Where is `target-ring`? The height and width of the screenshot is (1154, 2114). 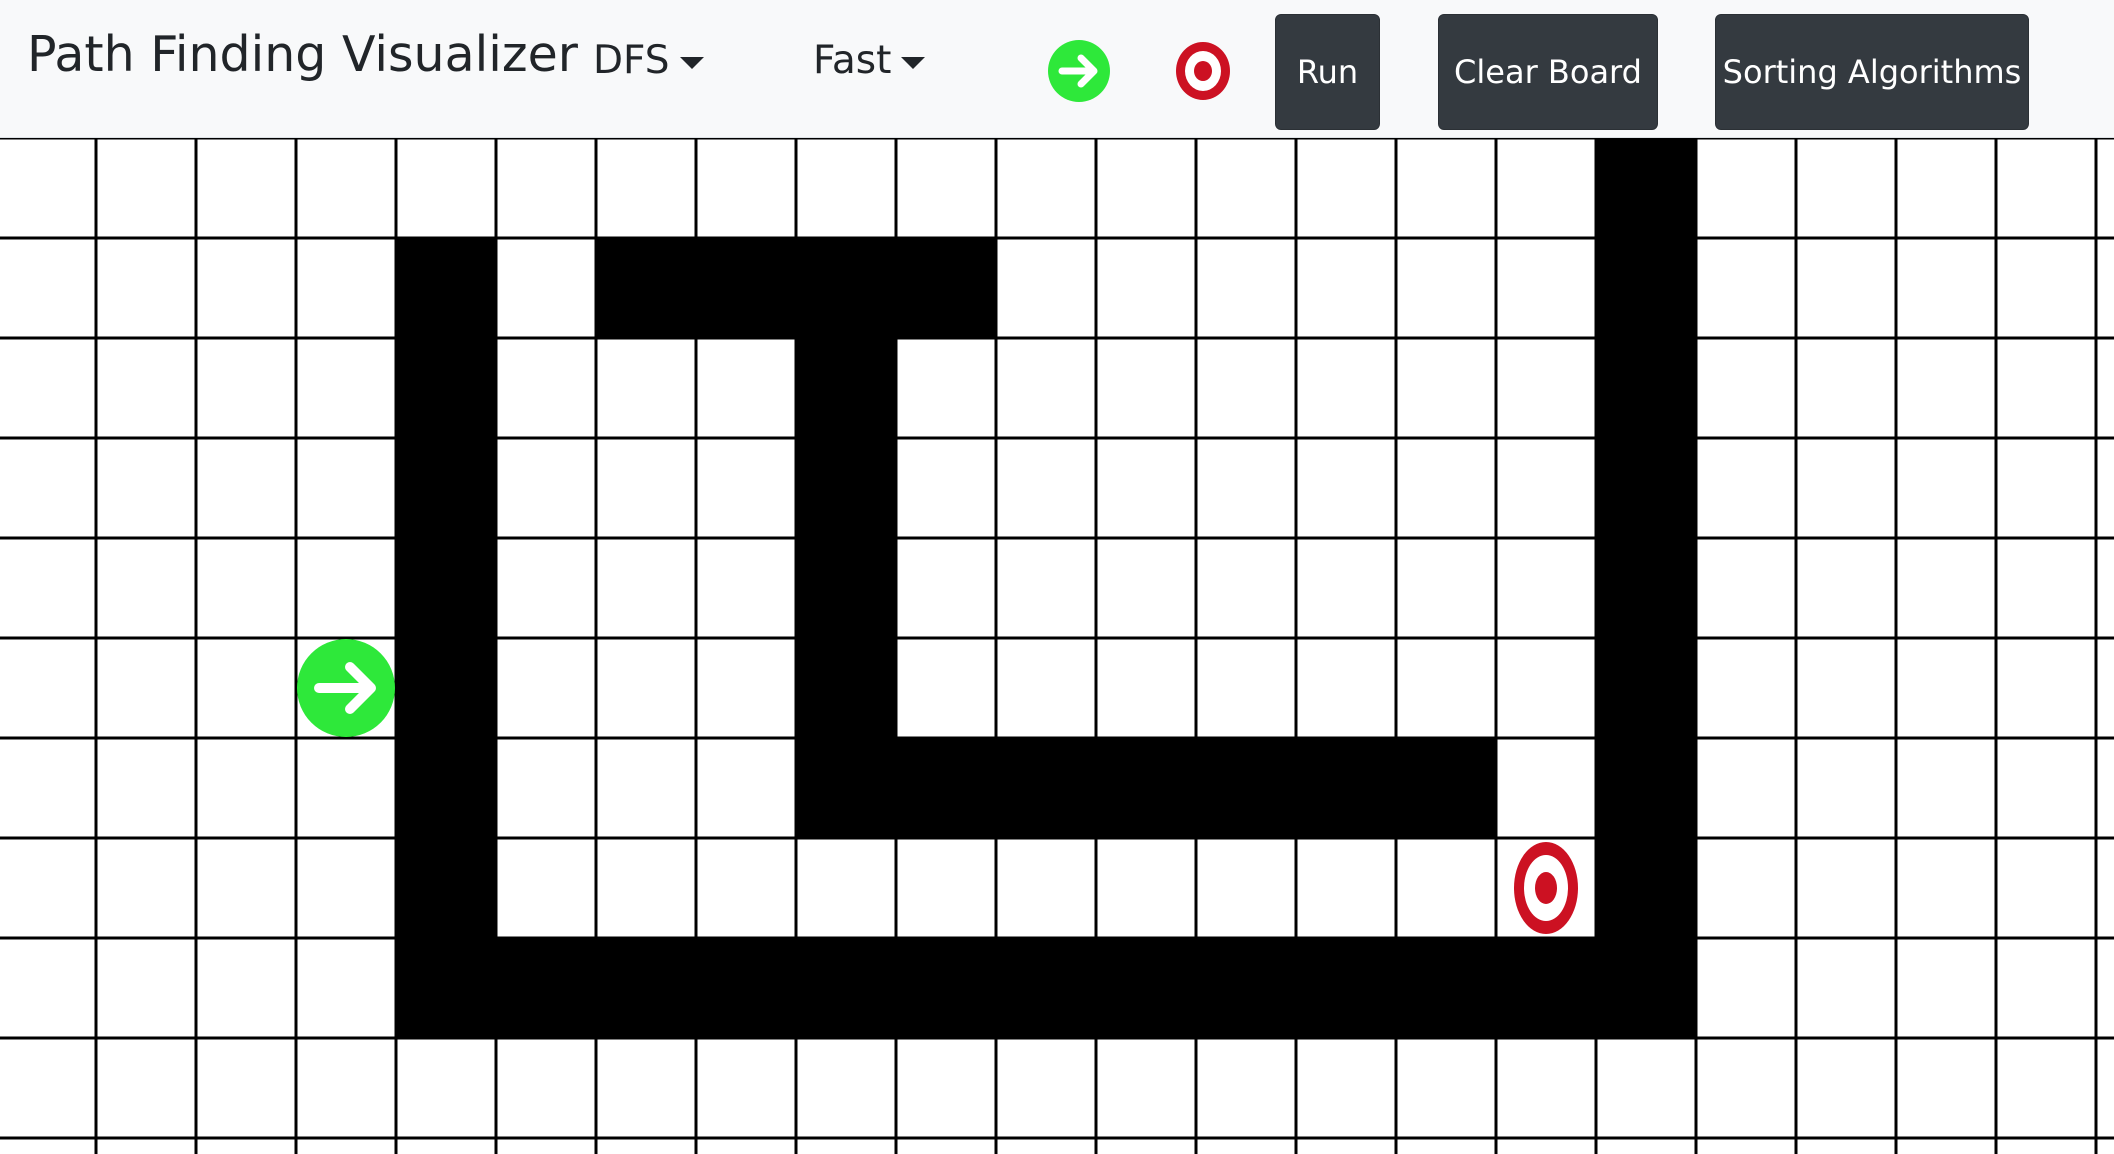 target-ring is located at coordinates (1546, 888).